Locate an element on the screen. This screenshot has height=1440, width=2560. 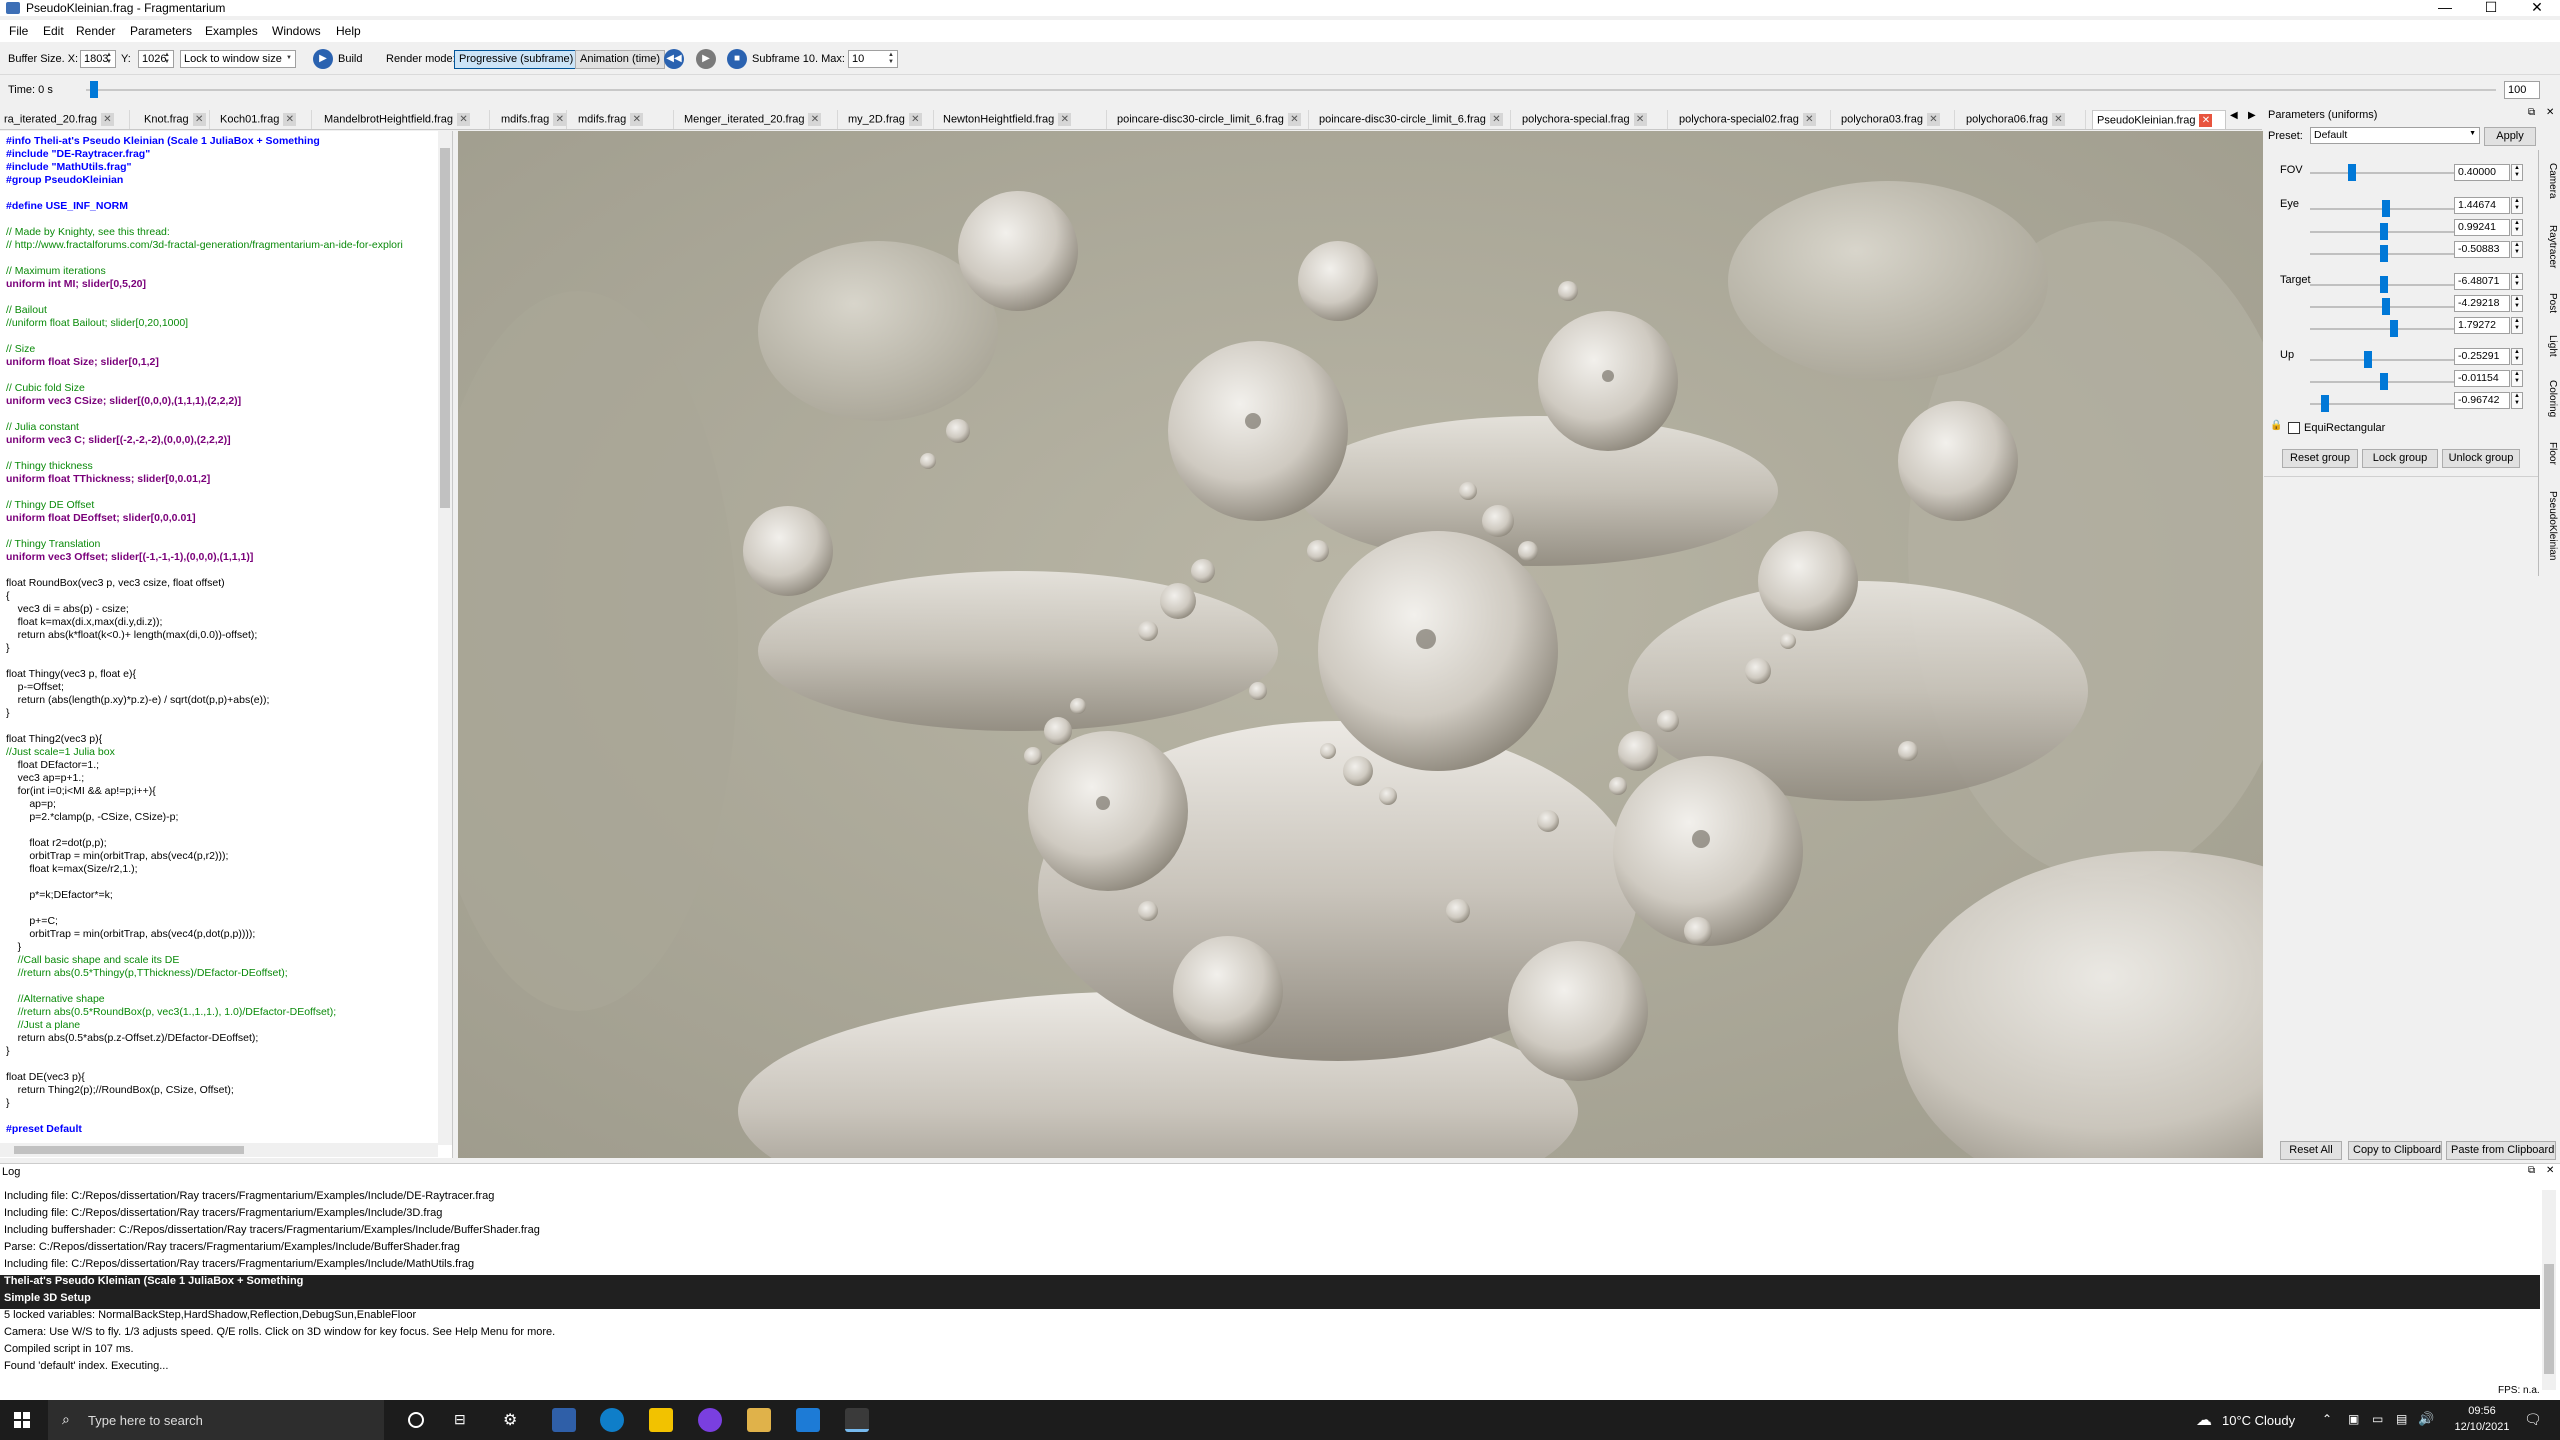
reset-all-button: Reset All is located at coordinates (2311, 1150).